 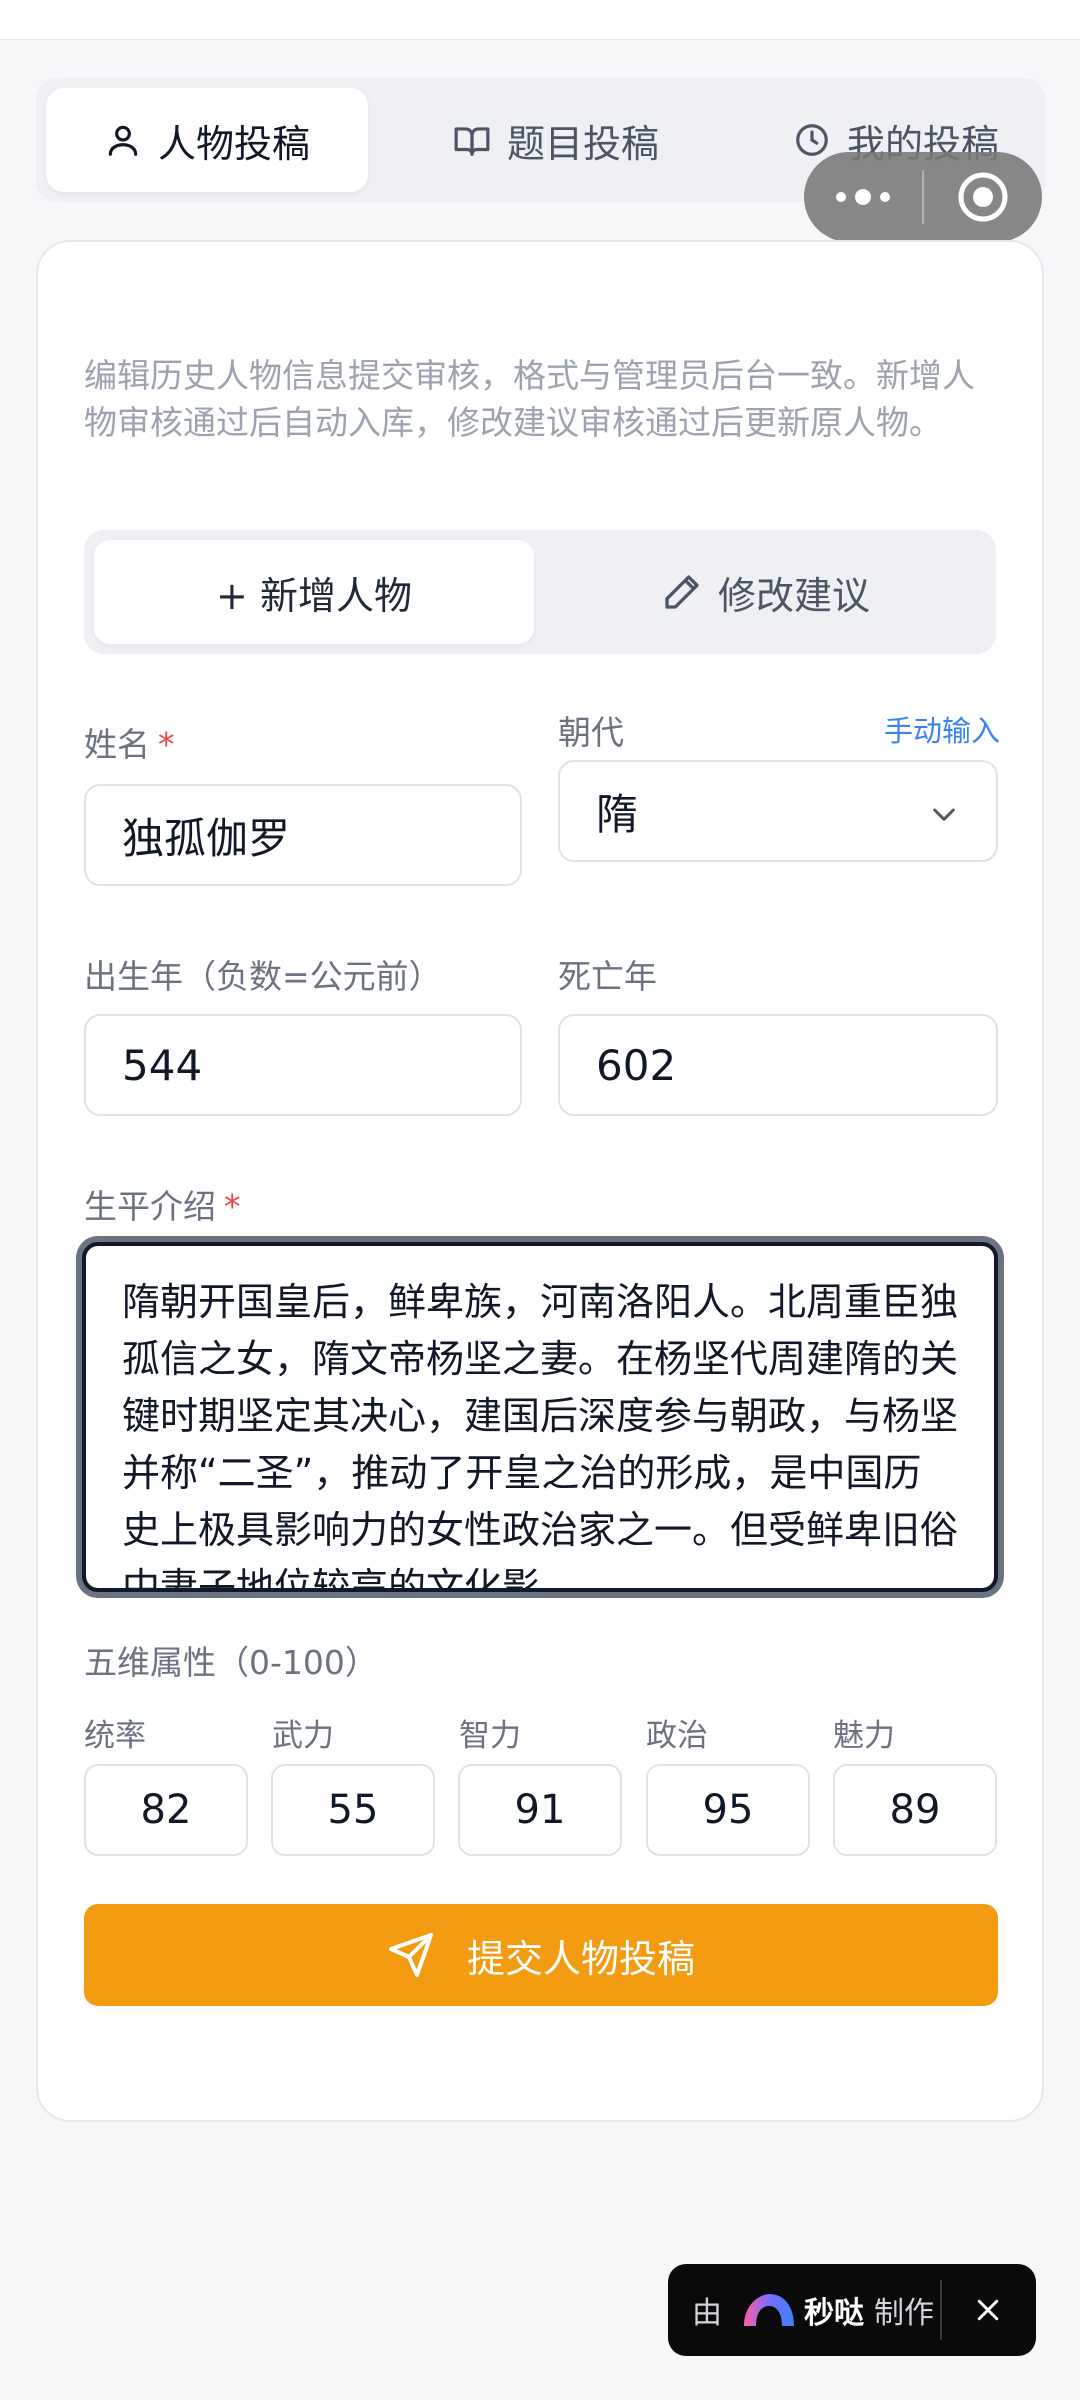 I want to click on edit-suggestion-button: 修改建议, so click(x=766, y=592).